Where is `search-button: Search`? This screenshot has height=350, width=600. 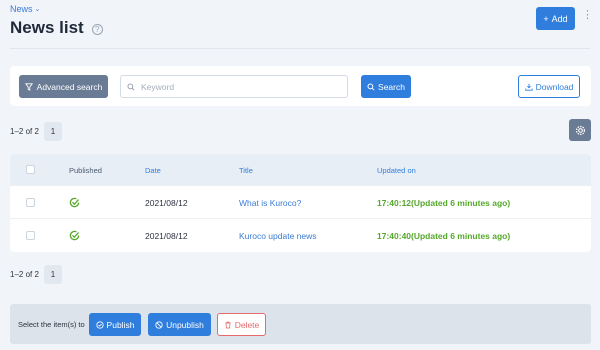
search-button: Search is located at coordinates (386, 86).